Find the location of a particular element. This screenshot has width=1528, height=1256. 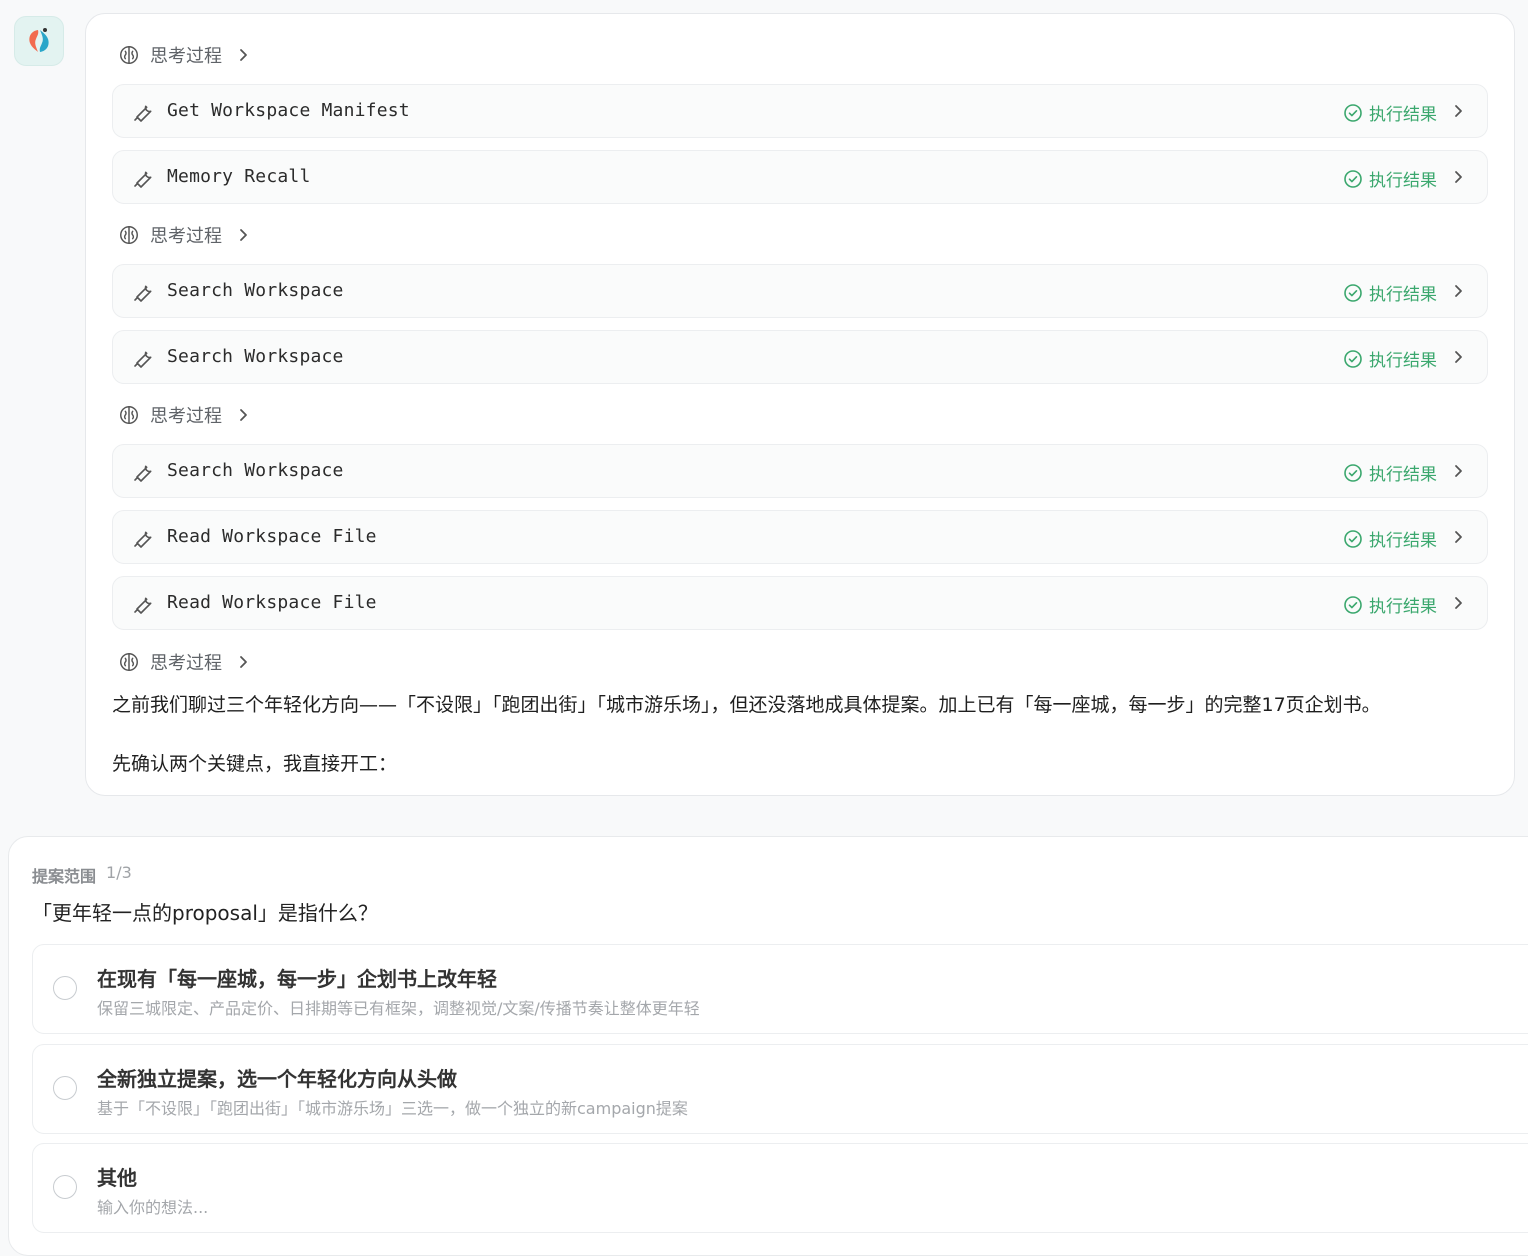

option-title: 在现有「每一座城，每一步」企划书上改年轻 is located at coordinates (297, 979).